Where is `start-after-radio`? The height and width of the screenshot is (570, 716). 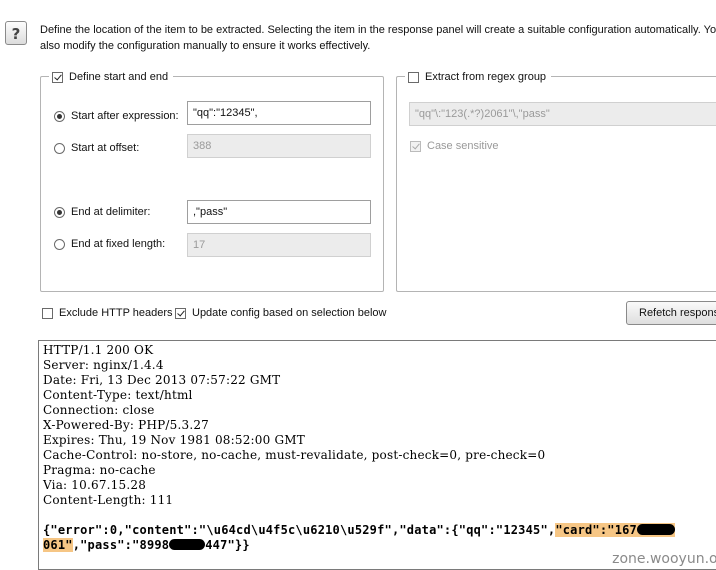
start-after-radio is located at coordinates (59, 116).